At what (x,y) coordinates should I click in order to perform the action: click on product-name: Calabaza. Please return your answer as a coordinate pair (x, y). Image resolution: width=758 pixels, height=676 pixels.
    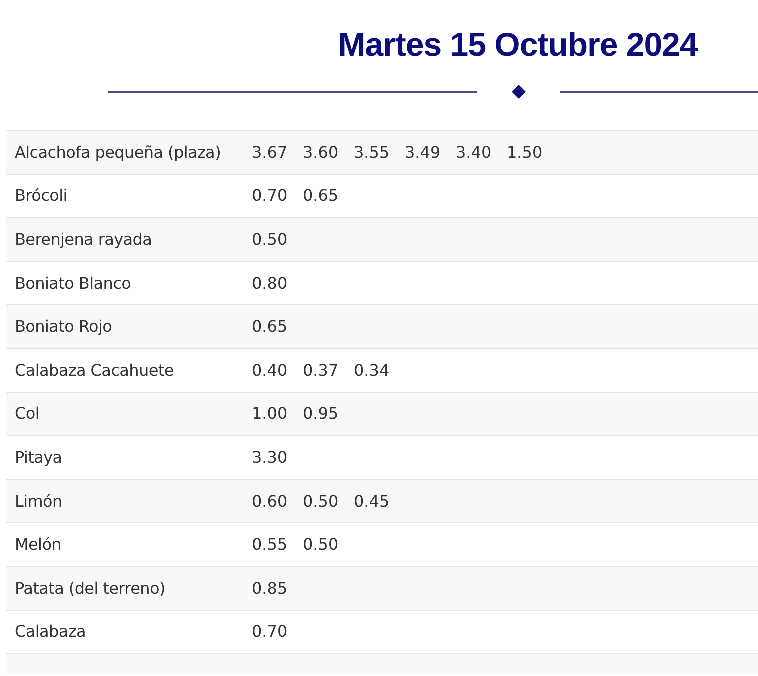
    Looking at the image, I should click on (50, 632).